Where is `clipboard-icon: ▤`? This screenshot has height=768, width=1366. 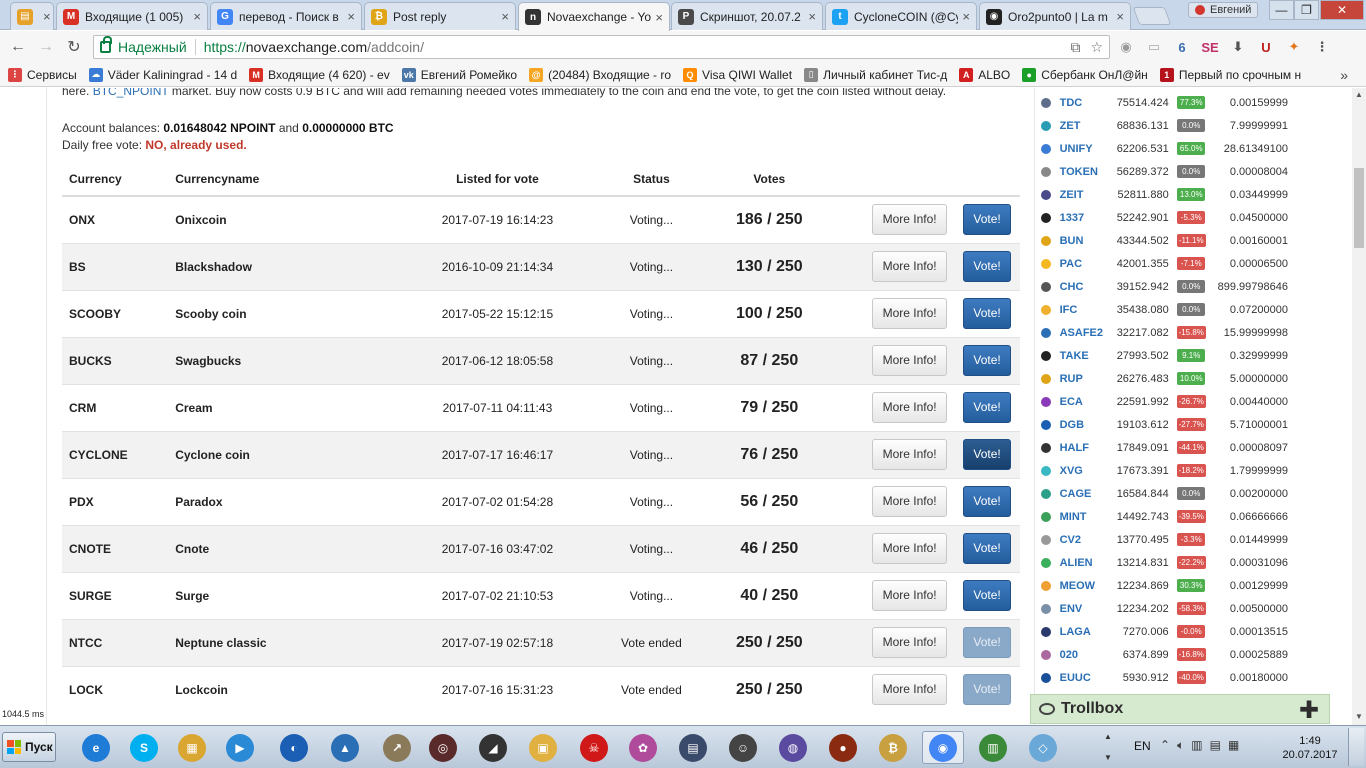
clipboard-icon: ▤ is located at coordinates (1215, 745).